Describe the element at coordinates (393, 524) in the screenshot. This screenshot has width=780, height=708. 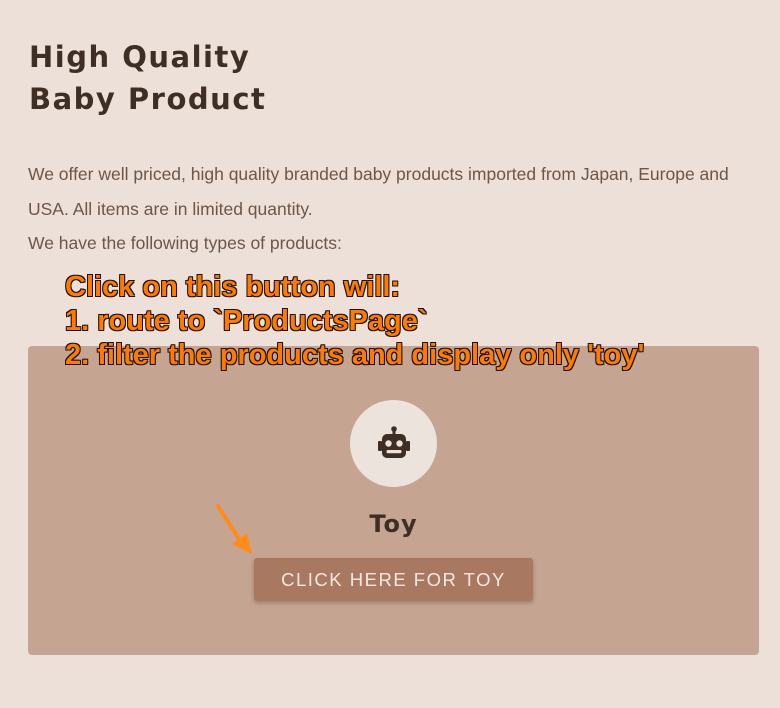
I see `category-title: Toy` at that location.